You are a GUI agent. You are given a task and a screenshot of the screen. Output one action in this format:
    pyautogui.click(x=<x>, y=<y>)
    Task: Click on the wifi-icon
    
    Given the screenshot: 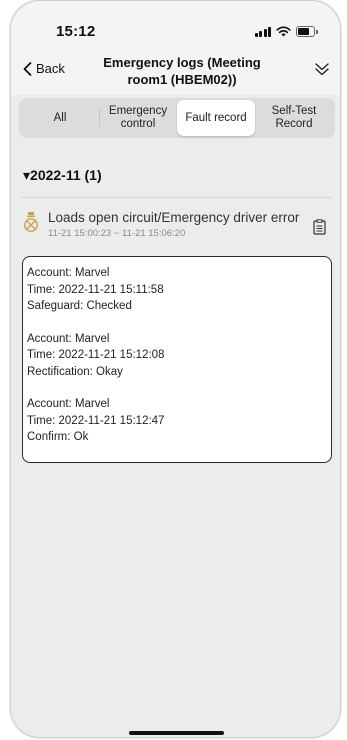 What is the action you would take?
    pyautogui.click(x=283, y=31)
    